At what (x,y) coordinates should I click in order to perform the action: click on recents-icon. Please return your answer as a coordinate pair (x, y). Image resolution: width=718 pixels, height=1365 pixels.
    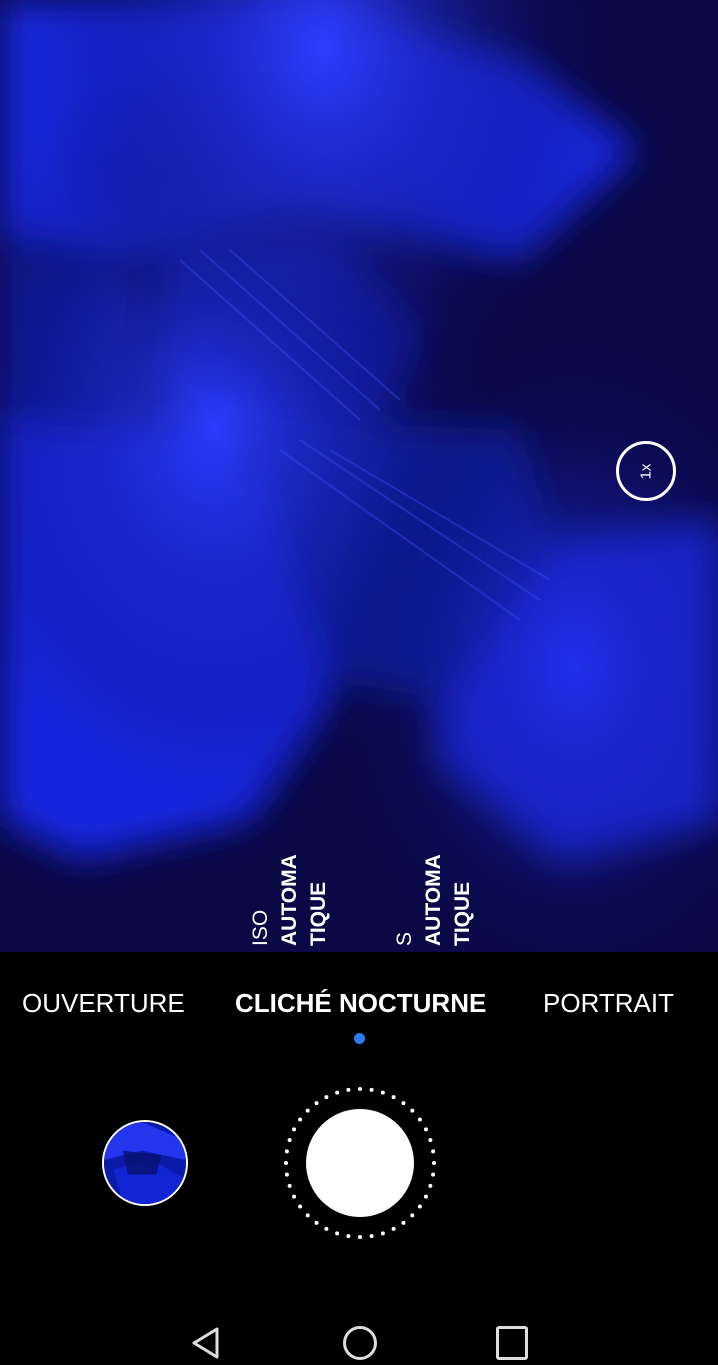
    Looking at the image, I should click on (512, 1343).